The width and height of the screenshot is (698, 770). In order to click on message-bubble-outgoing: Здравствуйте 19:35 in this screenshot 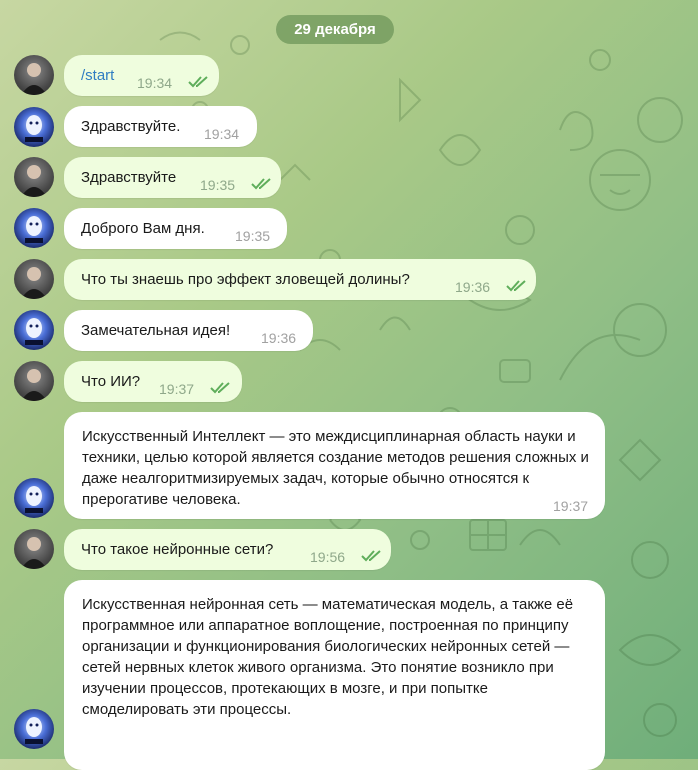, I will do `click(172, 177)`.